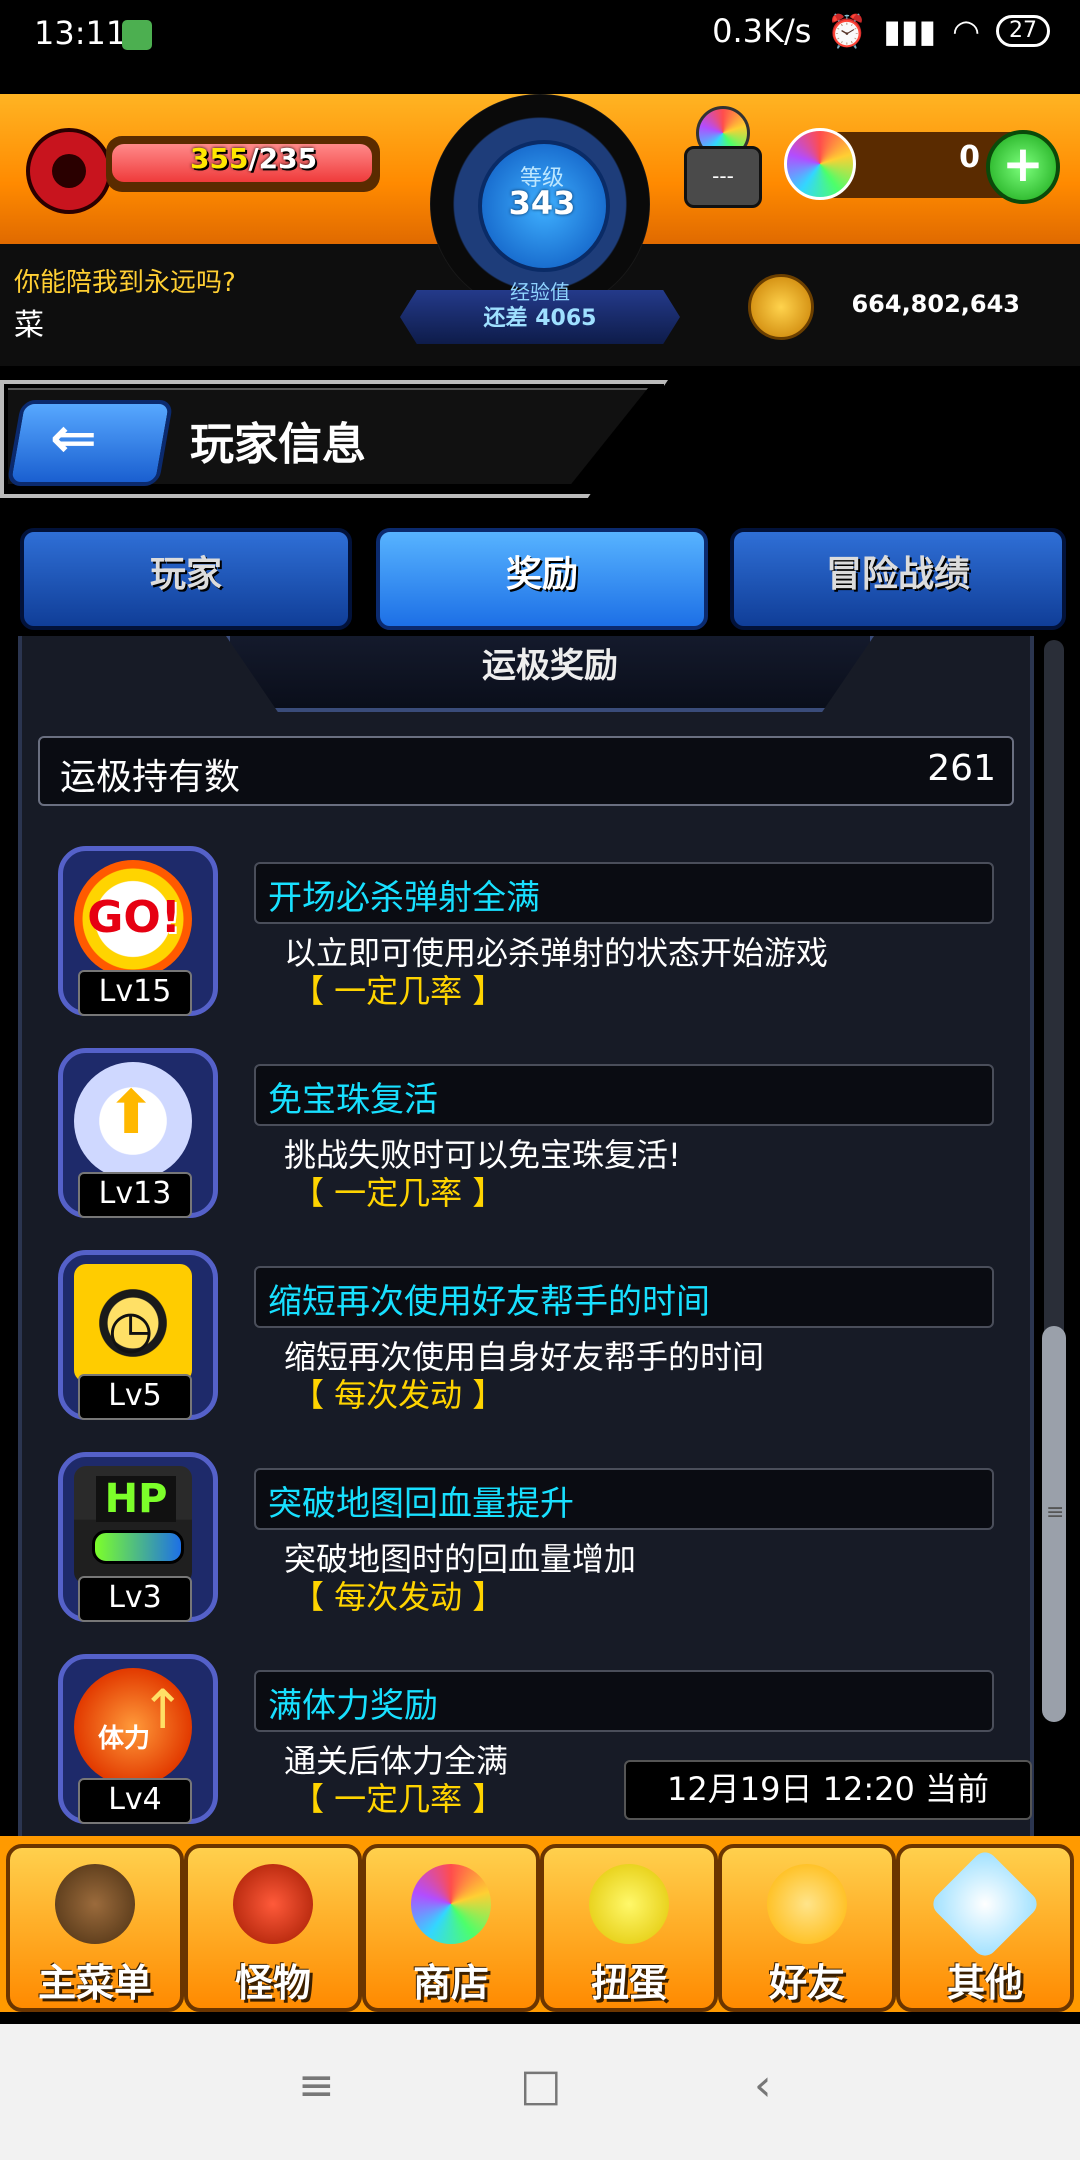 This screenshot has height=2160, width=1080. What do you see at coordinates (450, 1983) in the screenshot?
I see `nav-label: 商店` at bounding box center [450, 1983].